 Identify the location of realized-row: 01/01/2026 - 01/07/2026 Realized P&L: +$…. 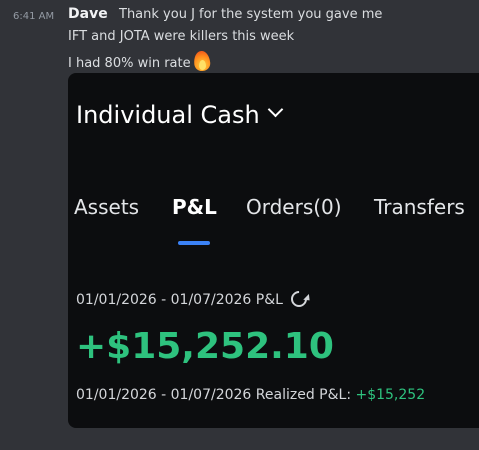
(250, 395).